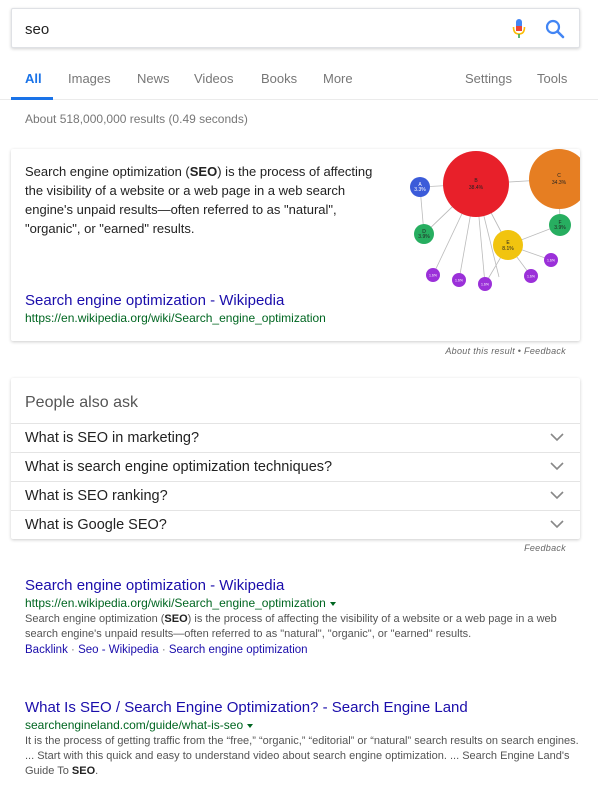 The width and height of the screenshot is (598, 790). I want to click on paa-question: What is SEO ranking?, so click(295, 495).